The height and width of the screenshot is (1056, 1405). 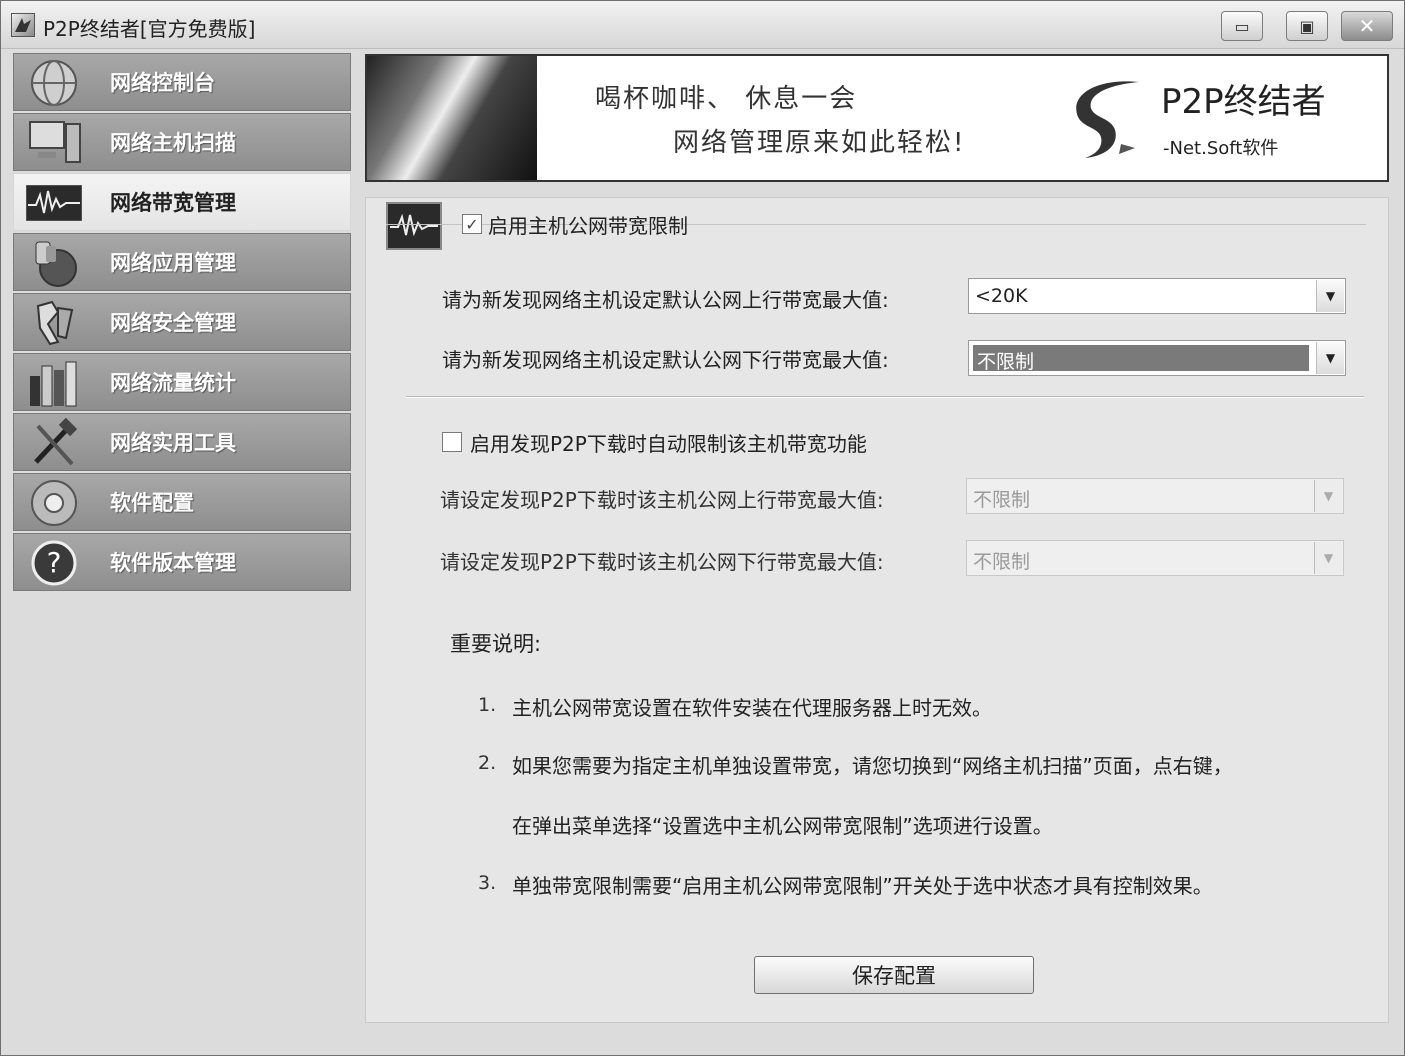 I want to click on sidebar-item-label: 网络主机扫描, so click(x=173, y=143).